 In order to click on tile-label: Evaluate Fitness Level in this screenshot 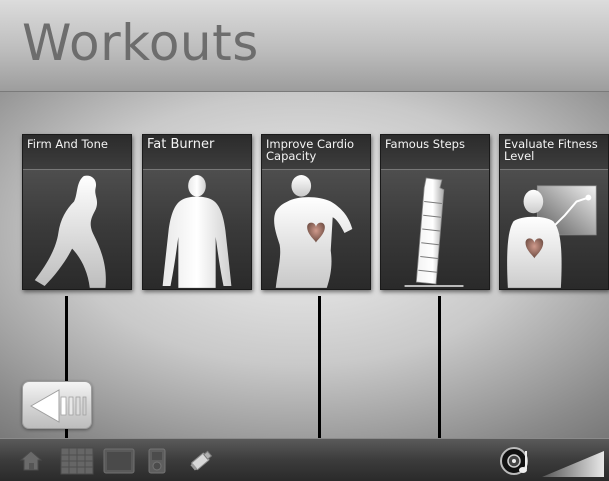, I will do `click(551, 150)`.